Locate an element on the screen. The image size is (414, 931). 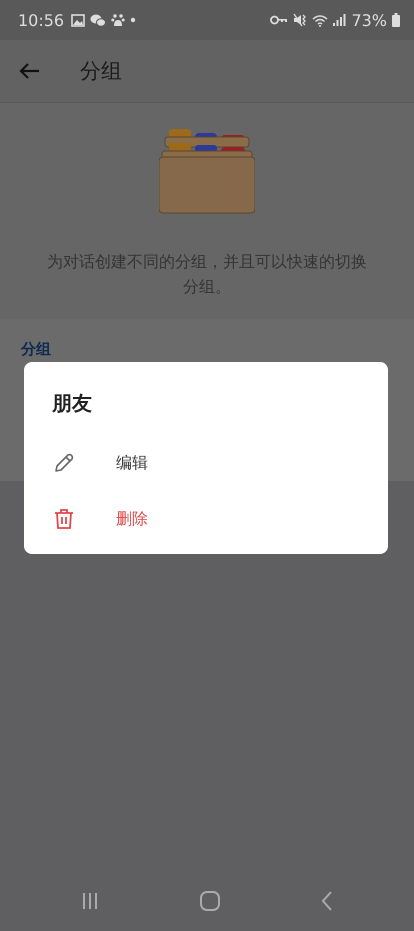
paw-icon is located at coordinates (118, 20).